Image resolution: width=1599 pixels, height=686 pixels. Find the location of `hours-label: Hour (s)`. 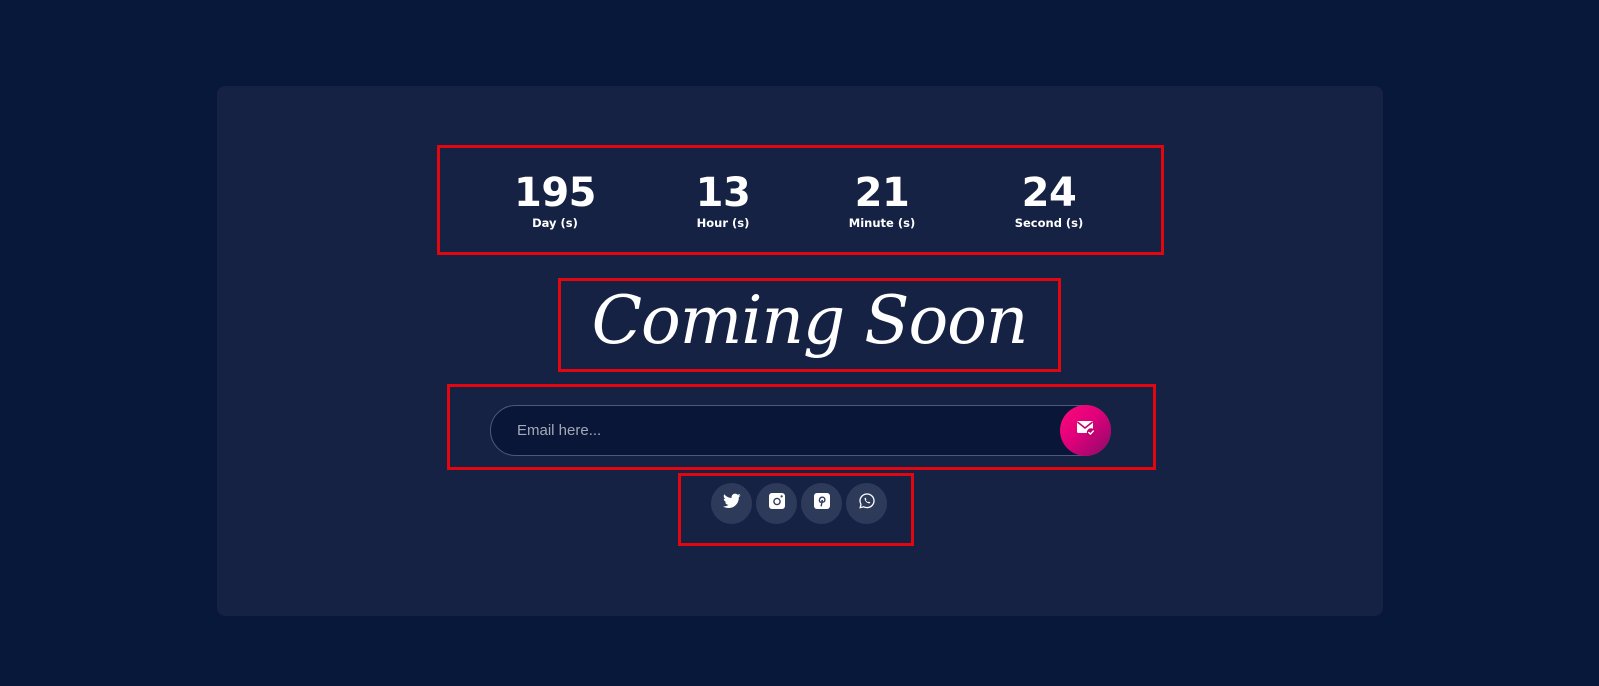

hours-label: Hour (s) is located at coordinates (723, 223).